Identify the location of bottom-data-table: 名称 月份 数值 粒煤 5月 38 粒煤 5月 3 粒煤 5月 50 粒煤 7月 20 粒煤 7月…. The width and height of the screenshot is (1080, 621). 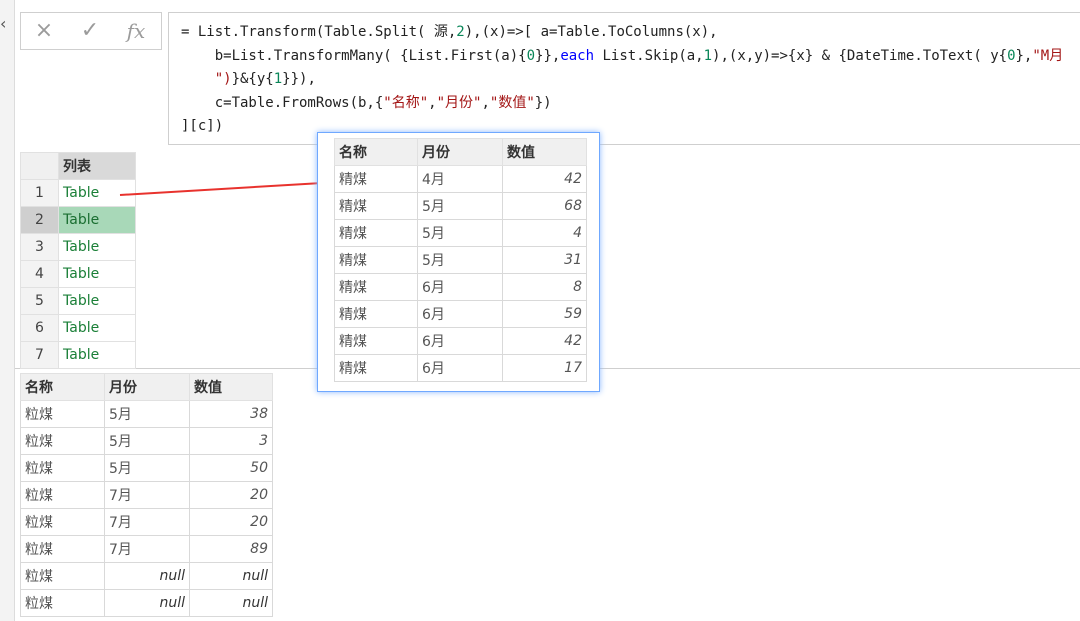
(146, 495).